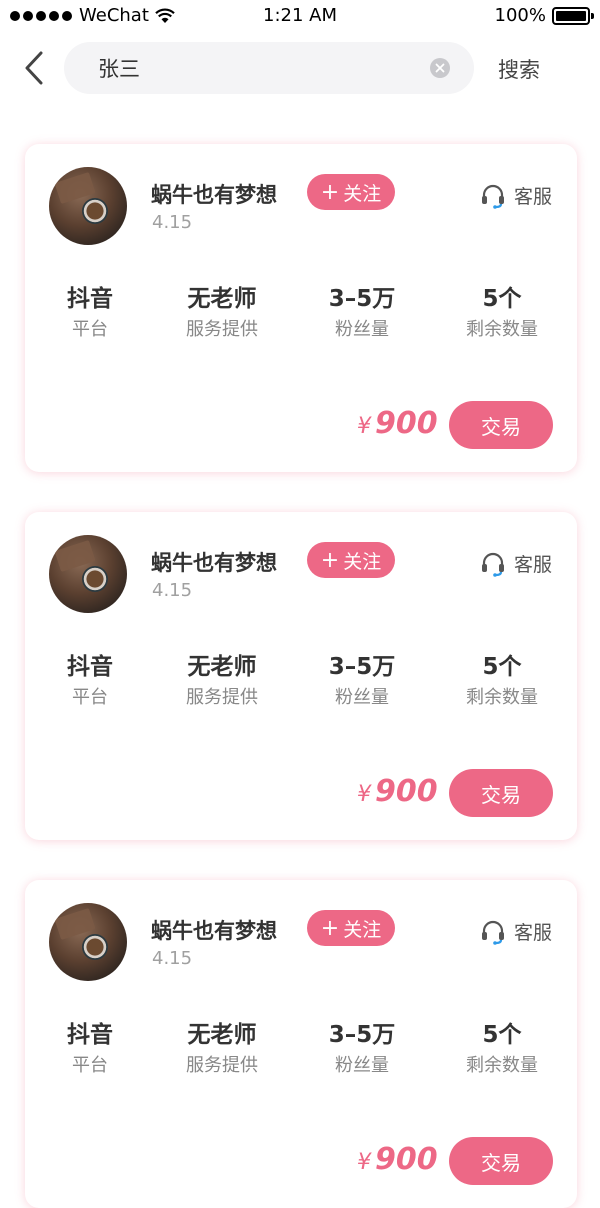  I want to click on status-right: 100%, so click(544, 15).